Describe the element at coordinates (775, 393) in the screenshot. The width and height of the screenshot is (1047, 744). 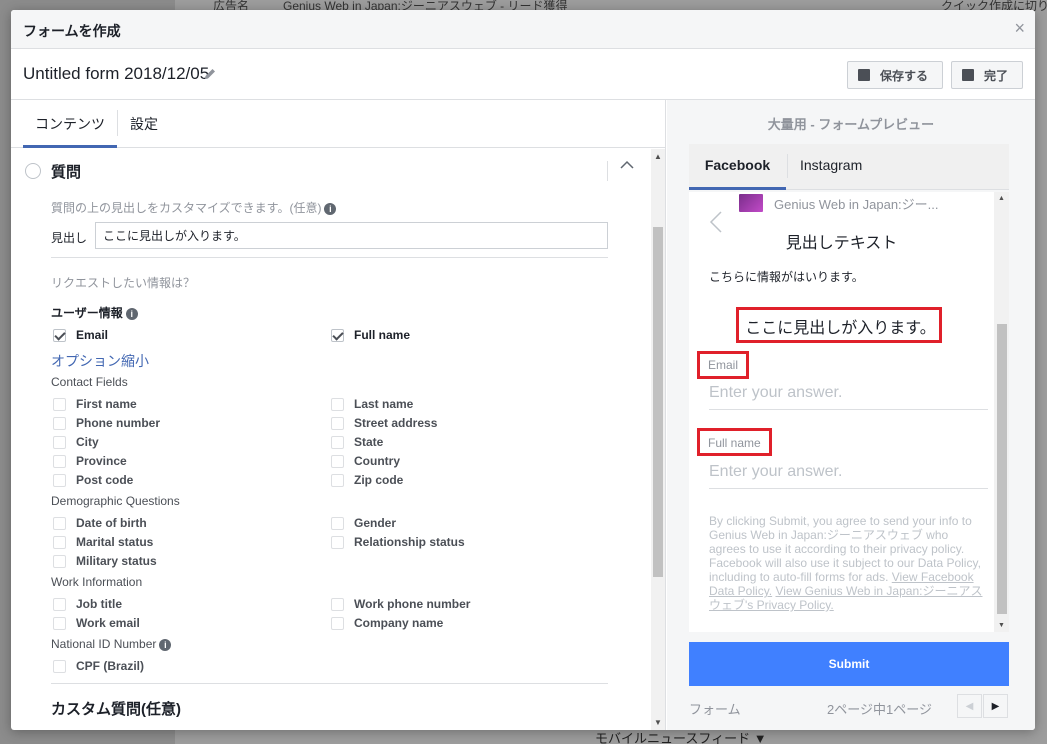
I see `preview-email-input: Enter your answer.` at that location.